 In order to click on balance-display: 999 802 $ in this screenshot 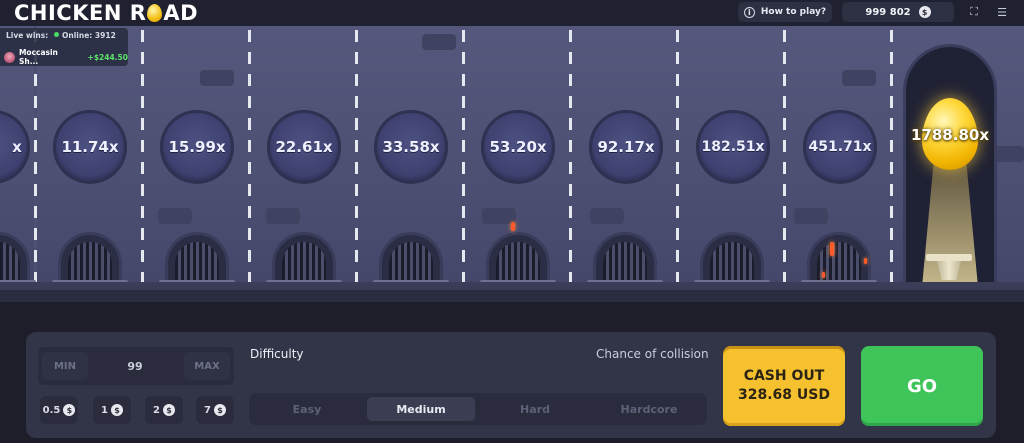, I will do `click(898, 12)`.